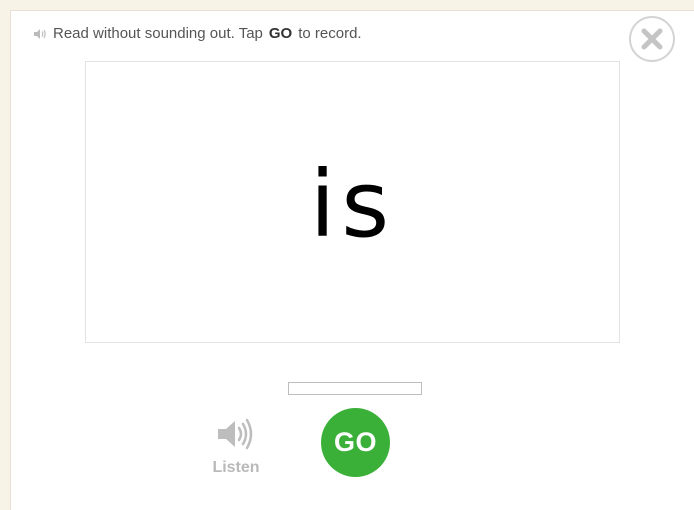  What do you see at coordinates (330, 33) in the screenshot?
I see `instruction-suffix: to record.` at bounding box center [330, 33].